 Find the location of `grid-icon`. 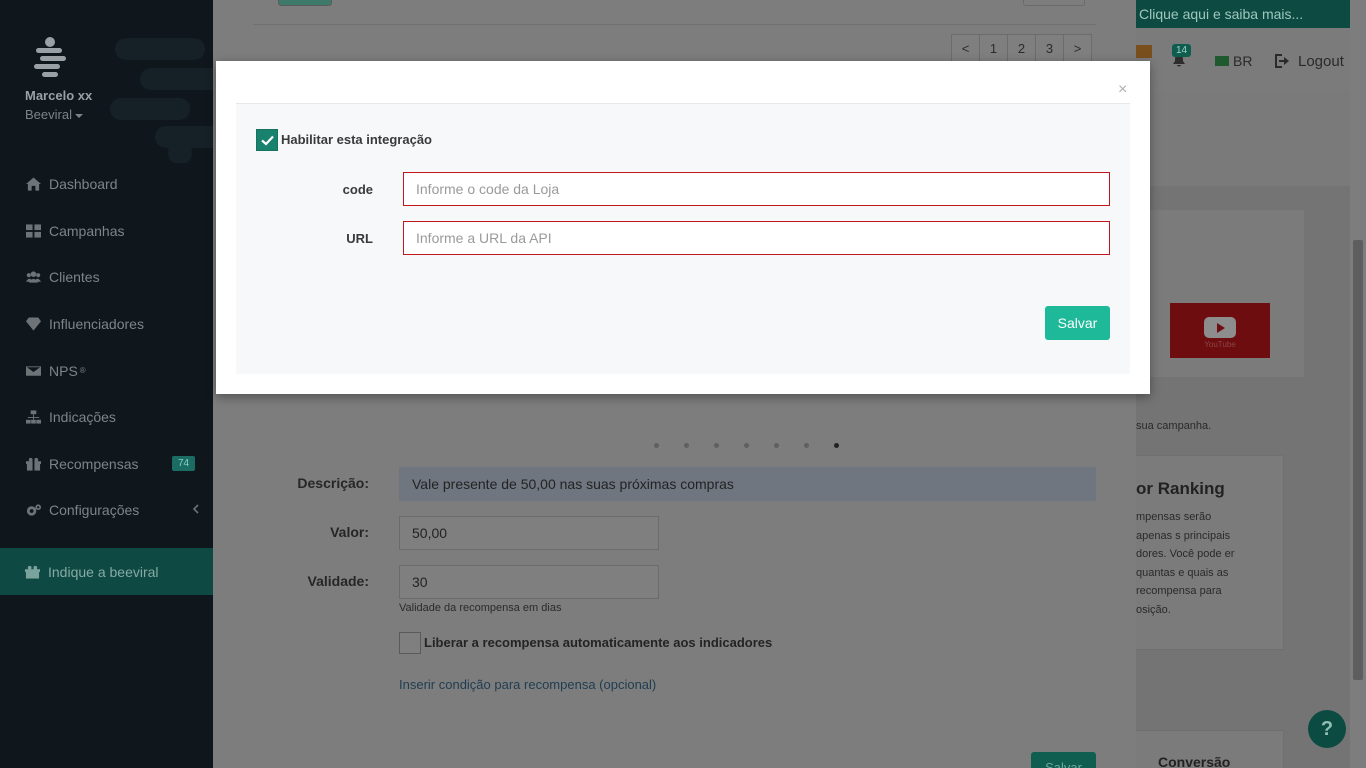

grid-icon is located at coordinates (33, 231).